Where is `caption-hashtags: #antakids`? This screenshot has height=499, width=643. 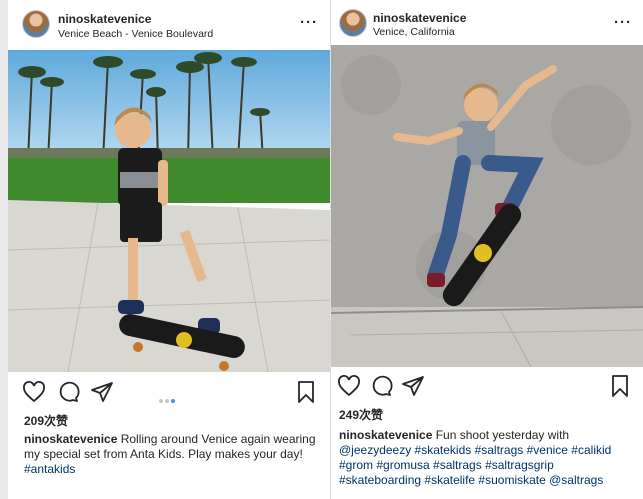
caption-hashtags: #antakids is located at coordinates (49, 469).